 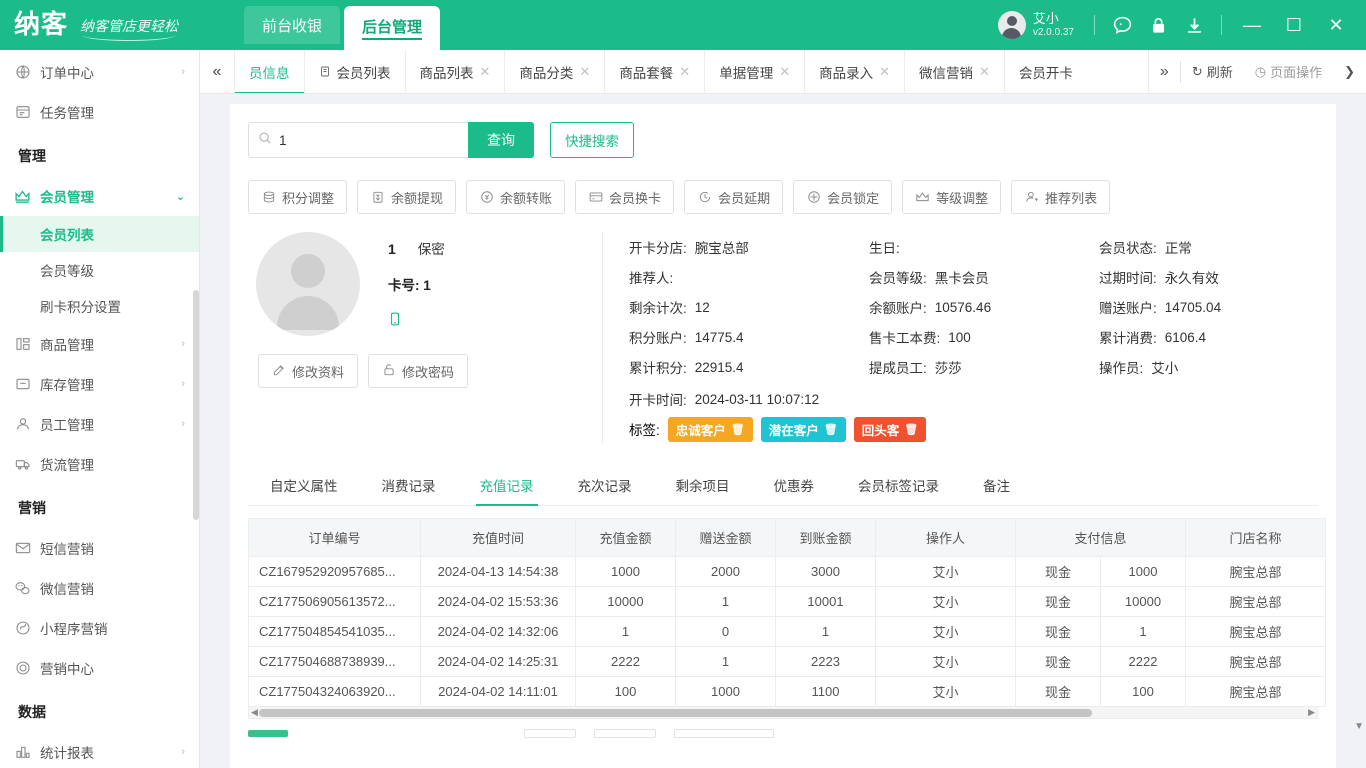 I want to click on sidebar-item-task-management: 任务管理, so click(x=99, y=112).